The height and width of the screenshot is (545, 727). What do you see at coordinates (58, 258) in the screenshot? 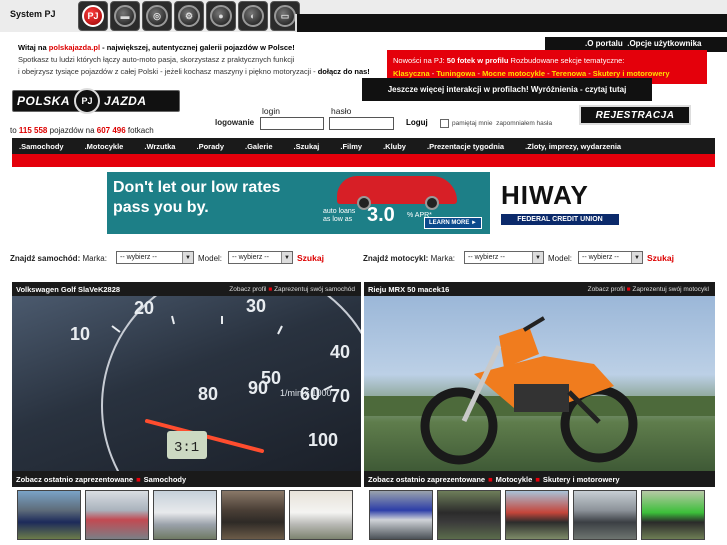
I see `search-car-label: Znajdź samochód: Marka:` at bounding box center [58, 258].